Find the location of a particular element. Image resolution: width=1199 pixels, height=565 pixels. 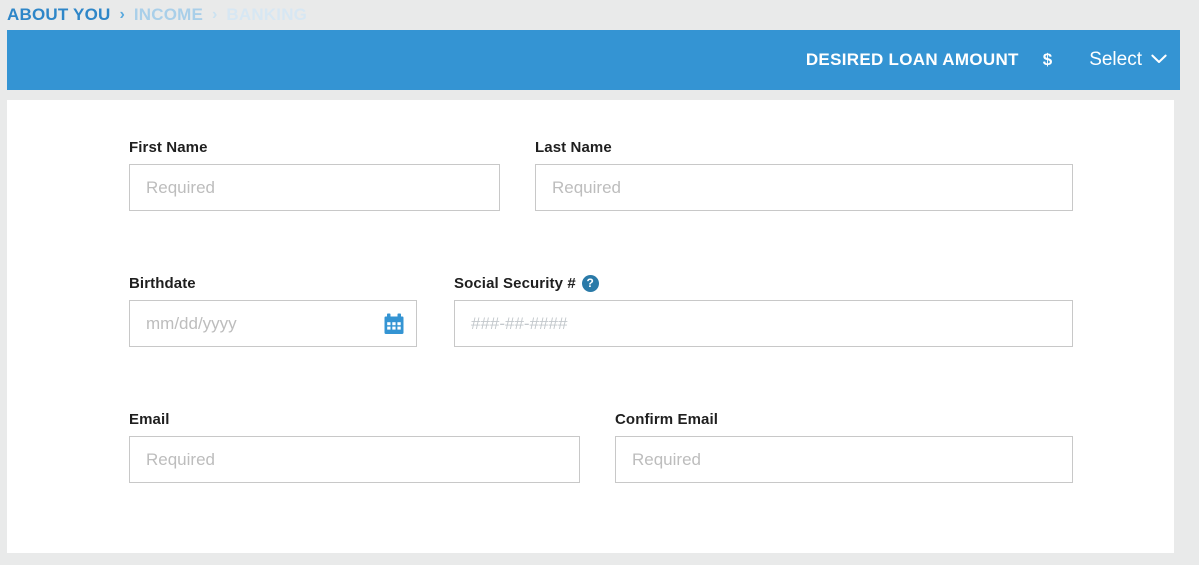

birthdate-input is located at coordinates (273, 323).